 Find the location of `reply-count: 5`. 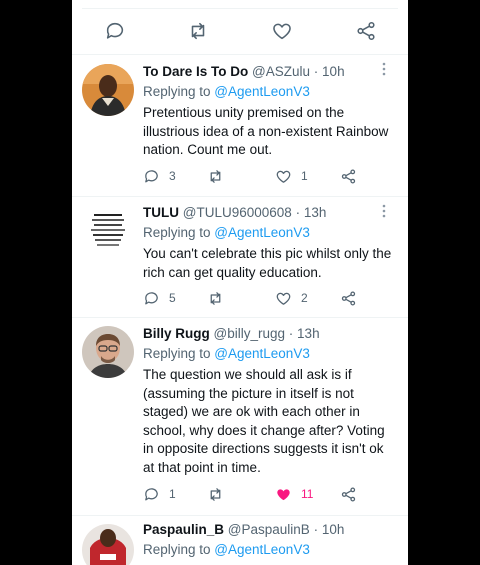

reply-count: 5 is located at coordinates (172, 298).